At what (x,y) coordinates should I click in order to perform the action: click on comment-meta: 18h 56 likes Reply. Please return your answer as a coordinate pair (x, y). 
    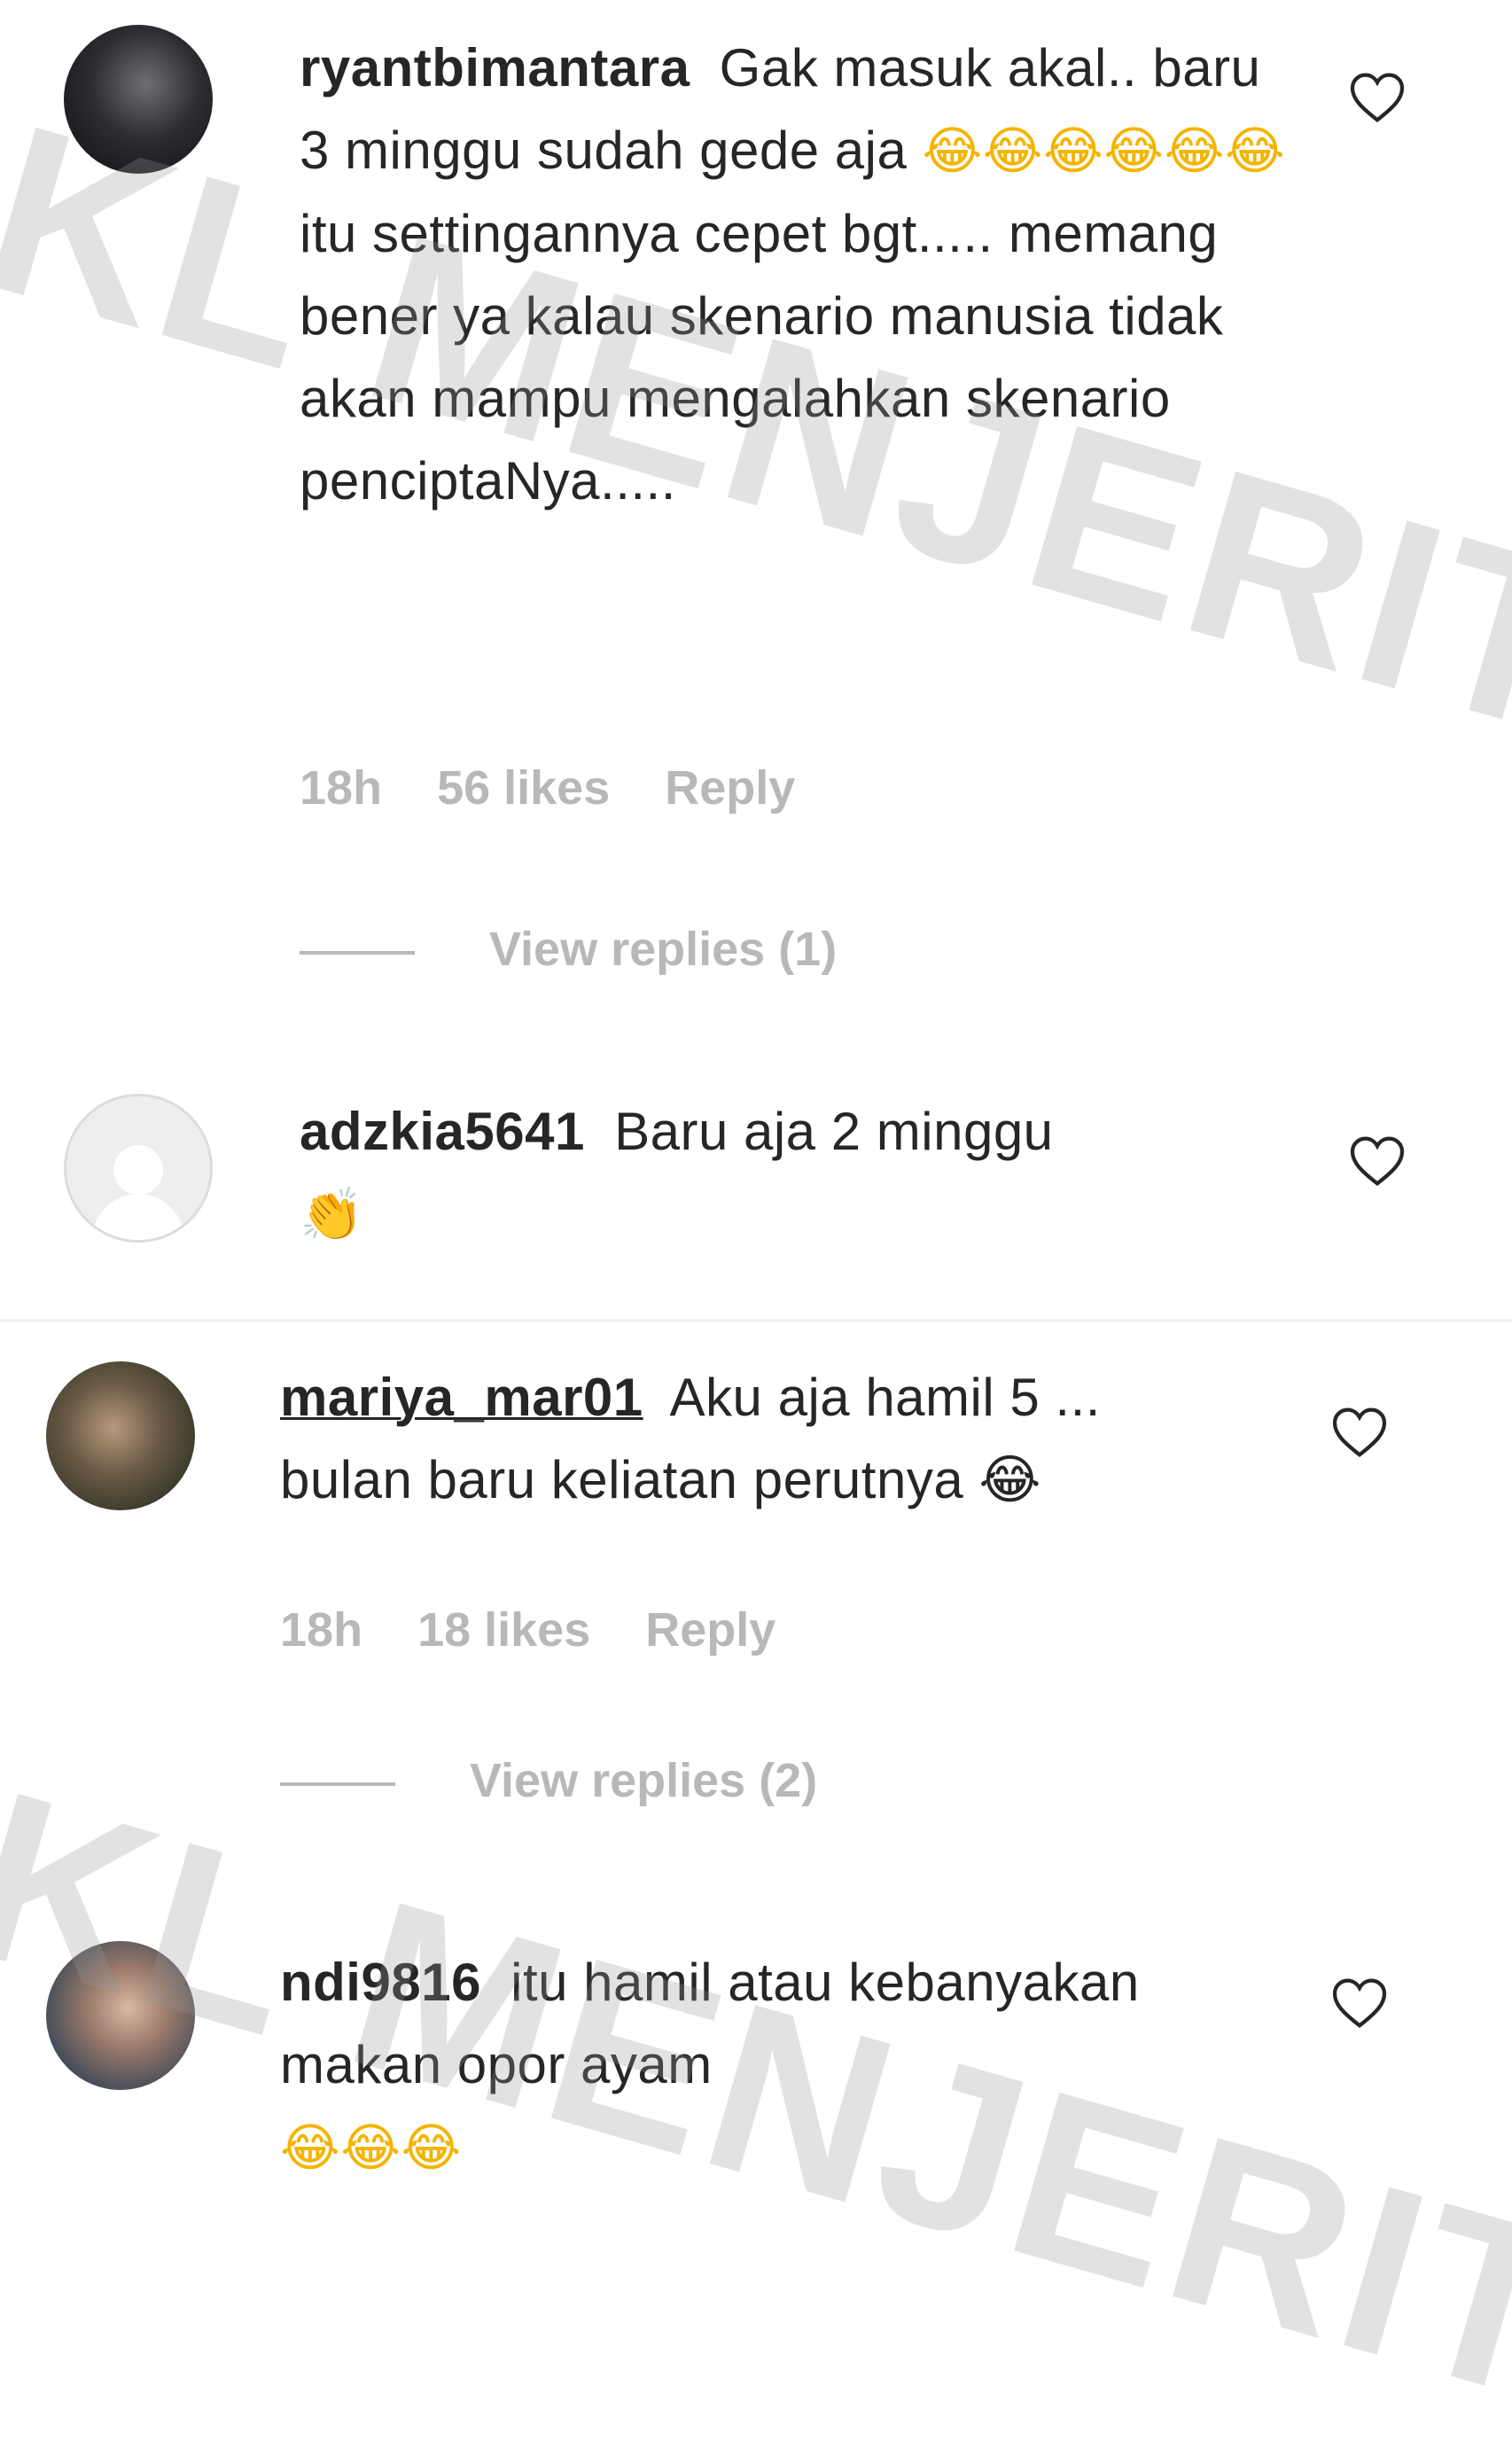
    Looking at the image, I should click on (575, 787).